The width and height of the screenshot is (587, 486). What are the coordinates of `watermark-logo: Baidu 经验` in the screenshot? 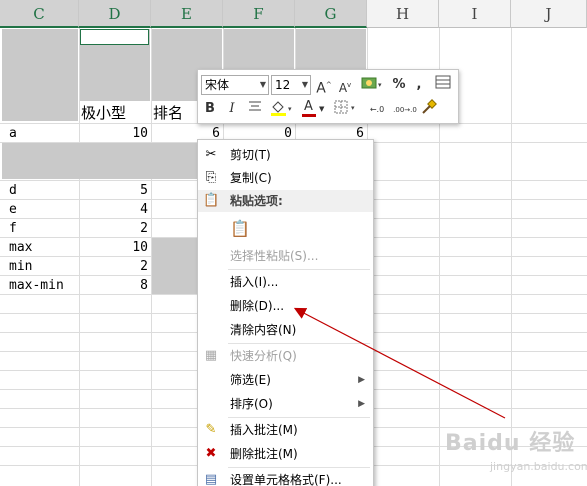 It's located at (510, 443).